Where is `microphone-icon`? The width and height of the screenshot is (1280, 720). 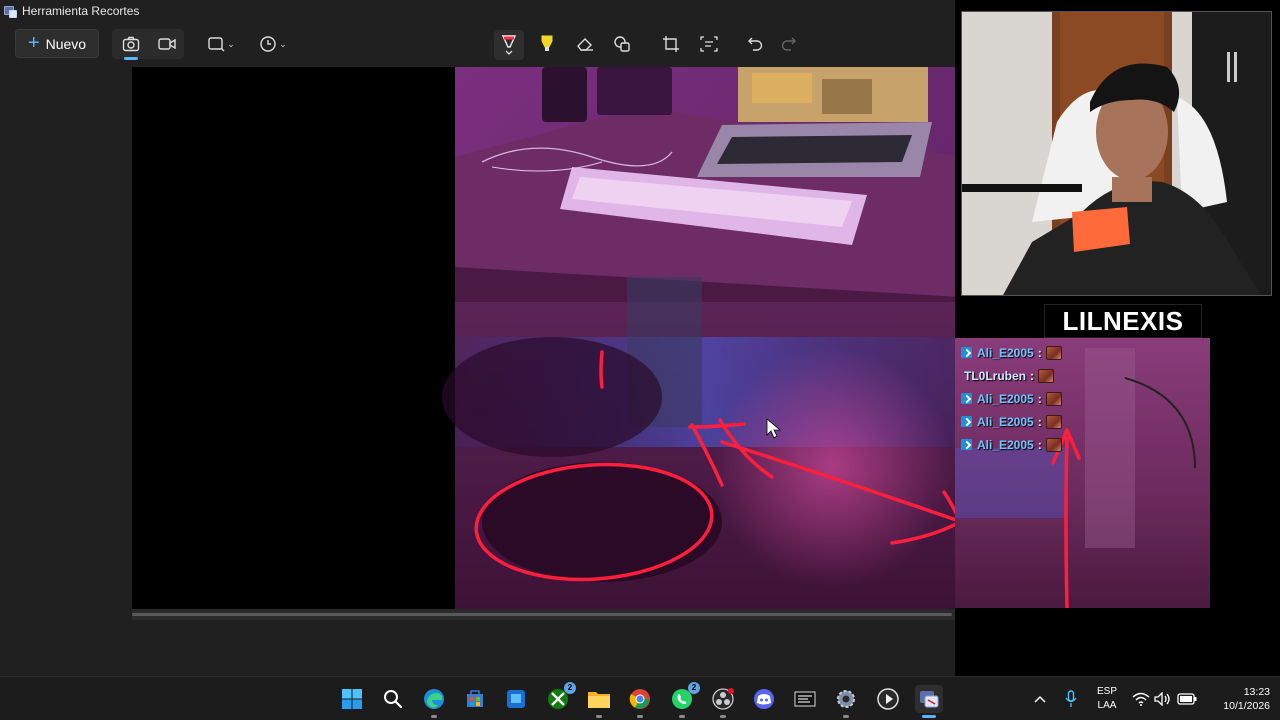 microphone-icon is located at coordinates (1071, 698).